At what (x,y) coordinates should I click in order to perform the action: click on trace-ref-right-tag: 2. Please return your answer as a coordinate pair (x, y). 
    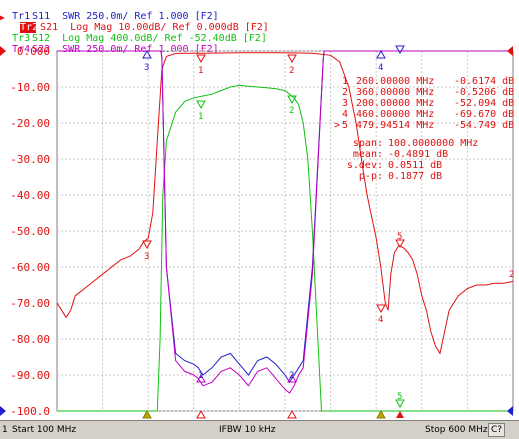
    Looking at the image, I should click on (511, 275).